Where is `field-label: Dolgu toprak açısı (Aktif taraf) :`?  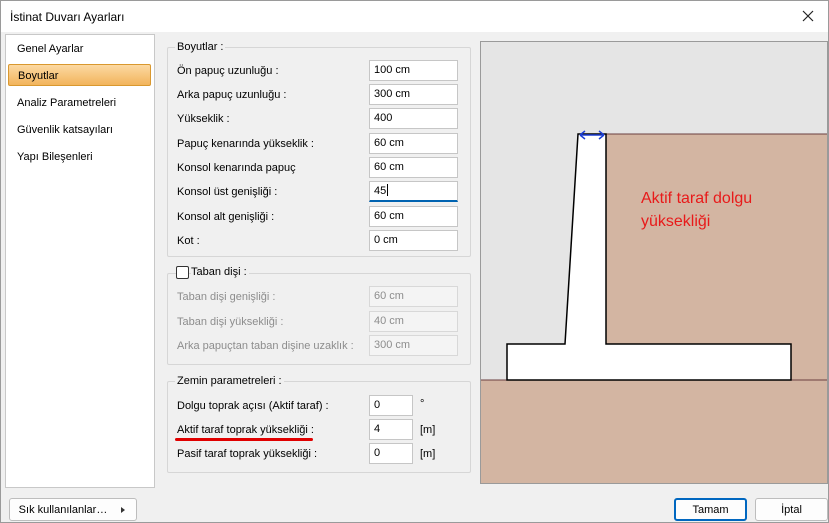 field-label: Dolgu toprak açısı (Aktif taraf) : is located at coordinates (253, 406).